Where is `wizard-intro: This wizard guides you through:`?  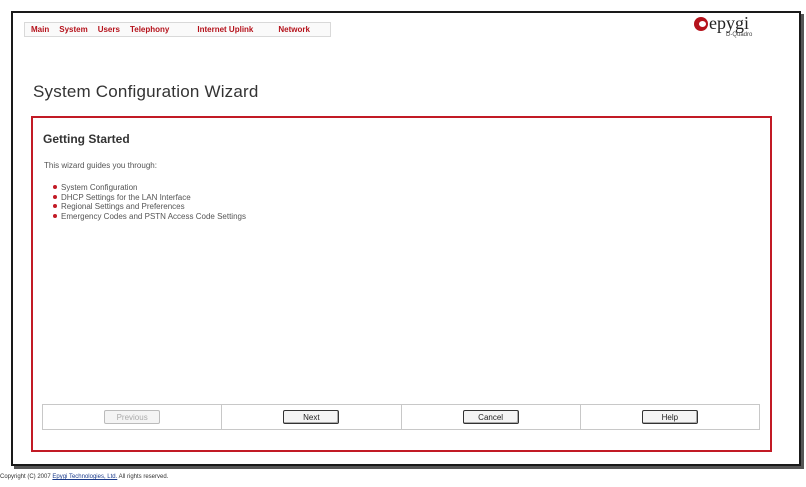 wizard-intro: This wizard guides you through: is located at coordinates (100, 165).